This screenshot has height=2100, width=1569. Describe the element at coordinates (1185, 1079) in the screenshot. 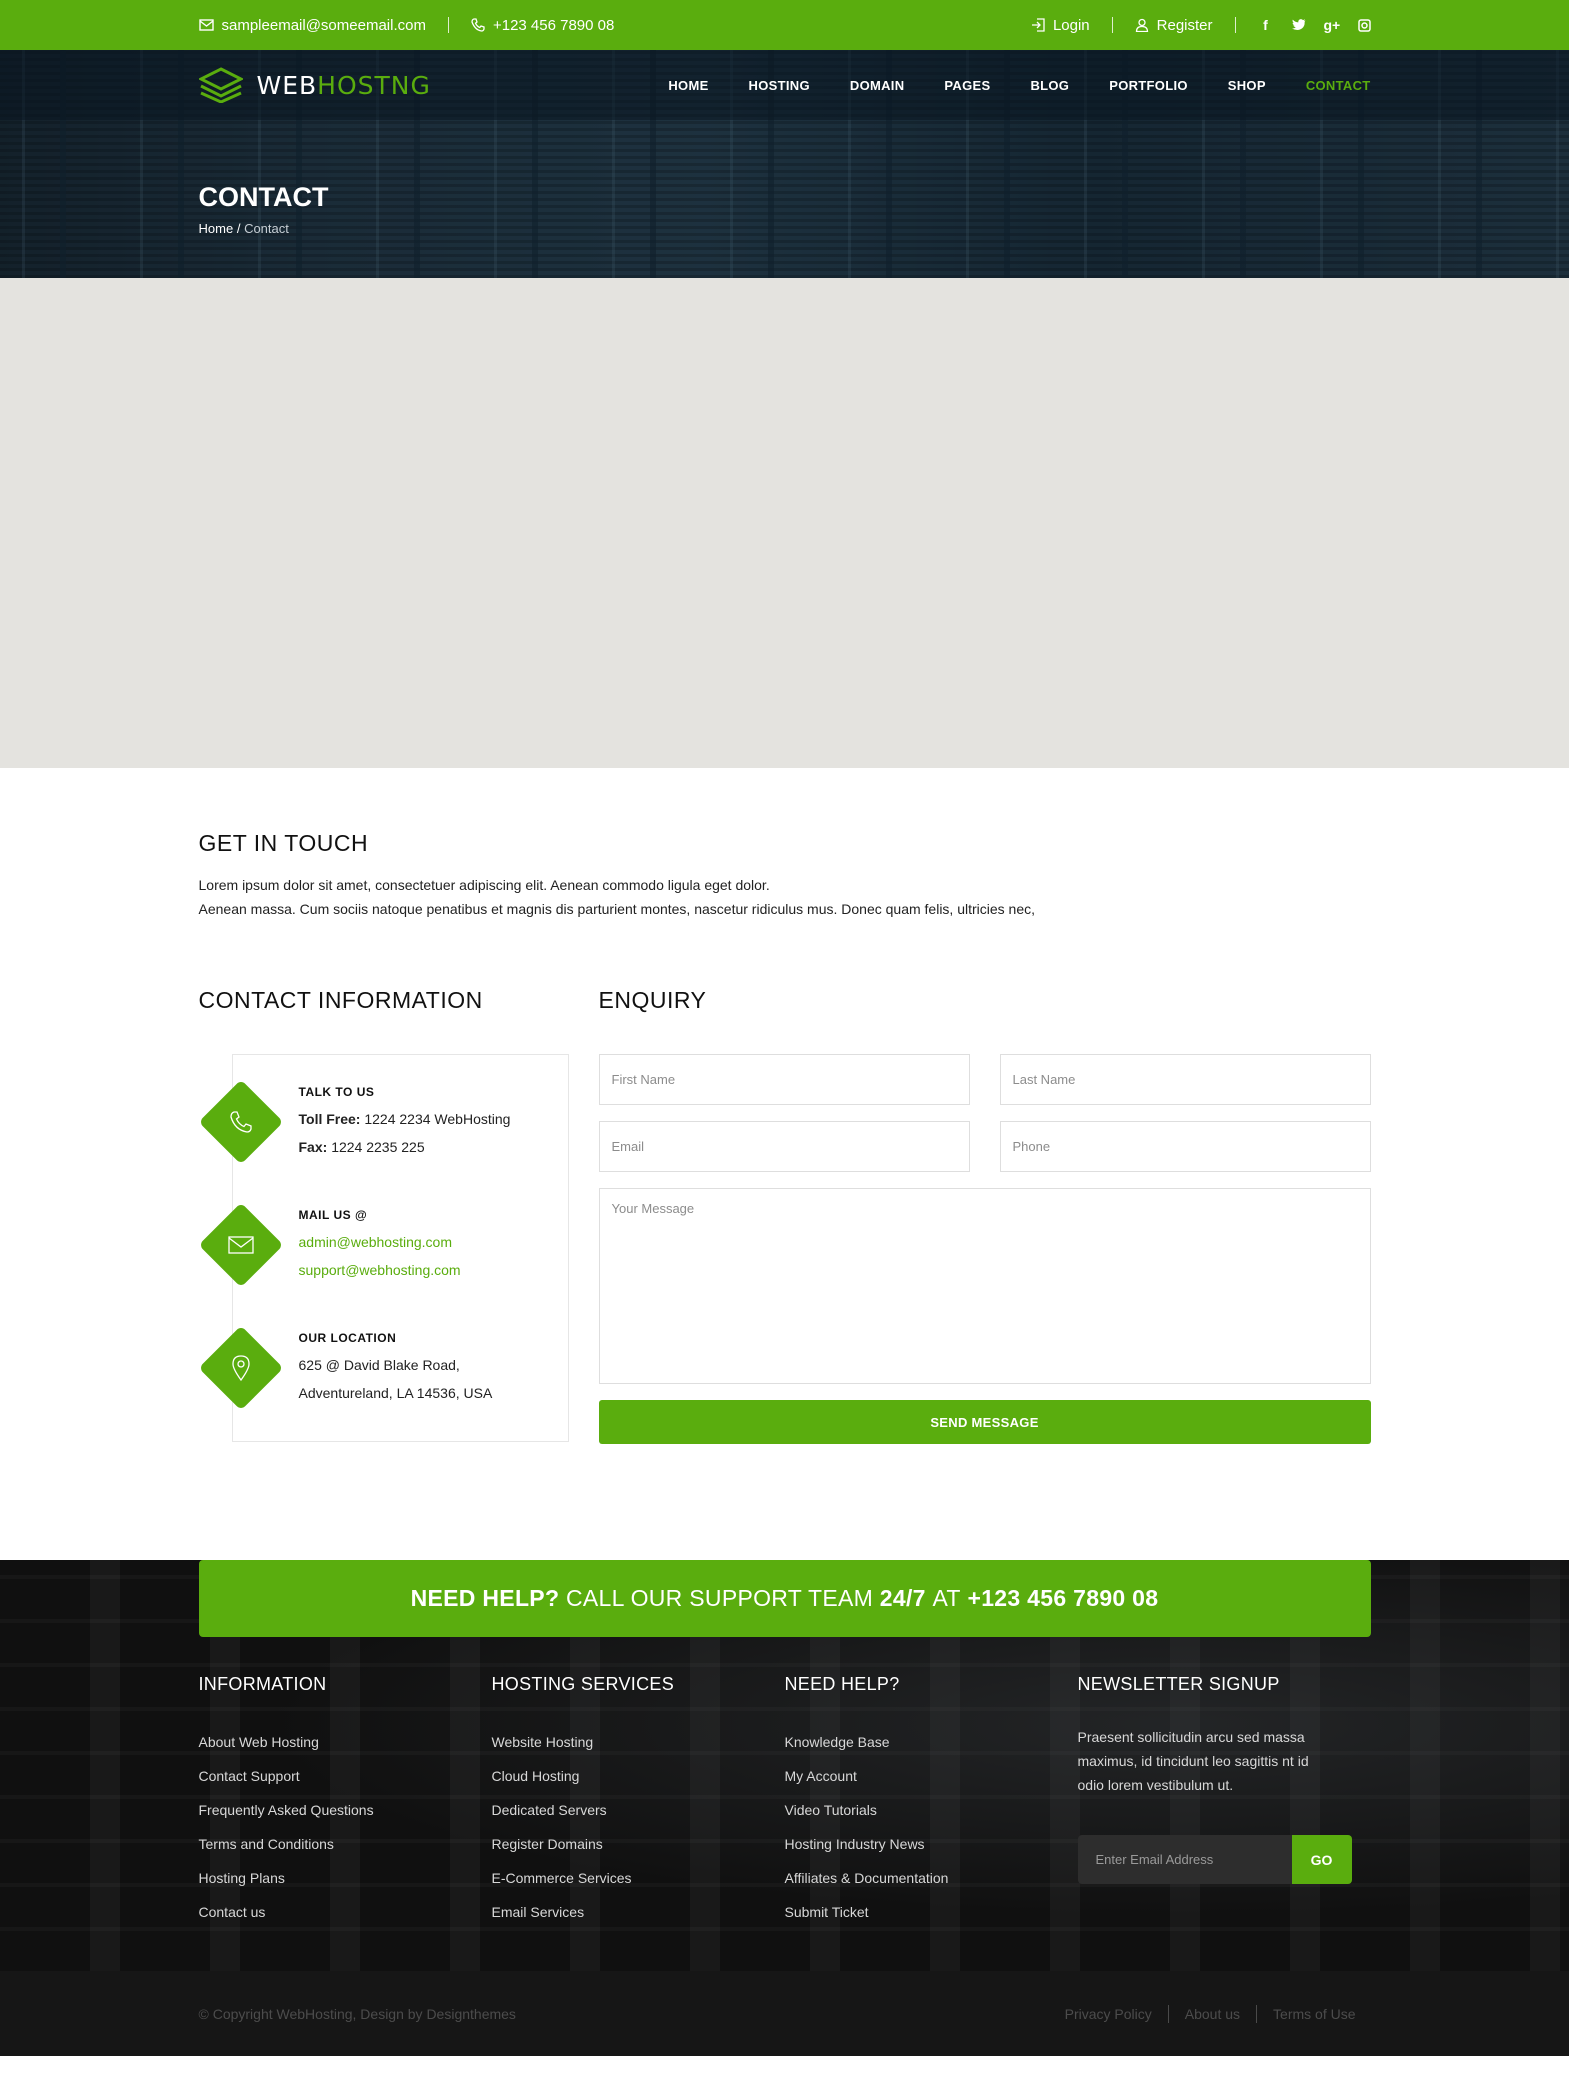

I see `last-name-input` at that location.